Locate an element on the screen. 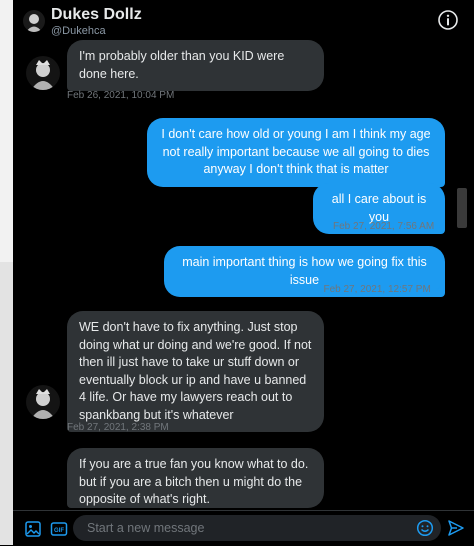  image-icon is located at coordinates (33, 529).